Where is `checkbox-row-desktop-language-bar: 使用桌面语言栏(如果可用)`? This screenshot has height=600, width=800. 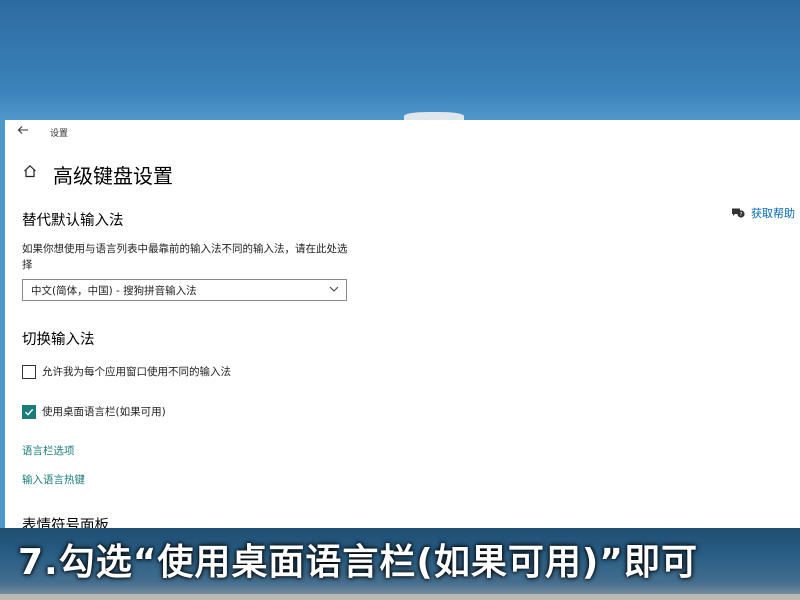
checkbox-row-desktop-language-bar: 使用桌面语言栏(如果可用) is located at coordinates (94, 411).